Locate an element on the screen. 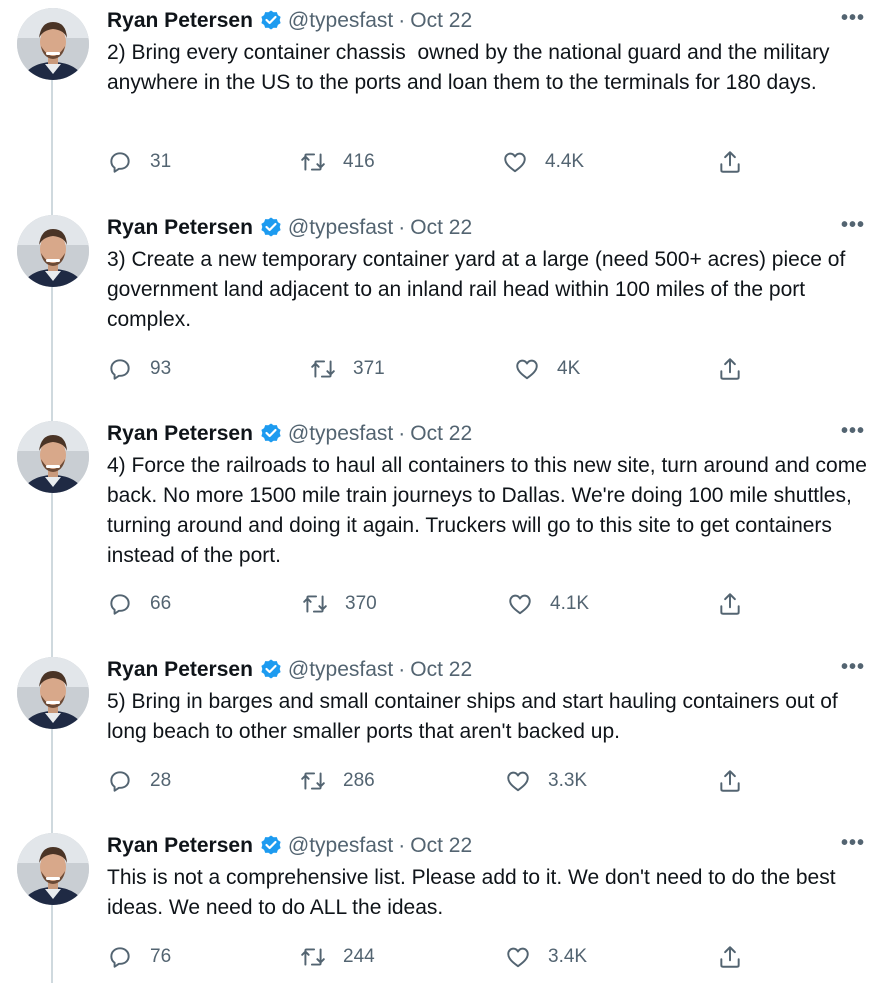 The width and height of the screenshot is (895, 983). like-button: 4.4K is located at coordinates (543, 162).